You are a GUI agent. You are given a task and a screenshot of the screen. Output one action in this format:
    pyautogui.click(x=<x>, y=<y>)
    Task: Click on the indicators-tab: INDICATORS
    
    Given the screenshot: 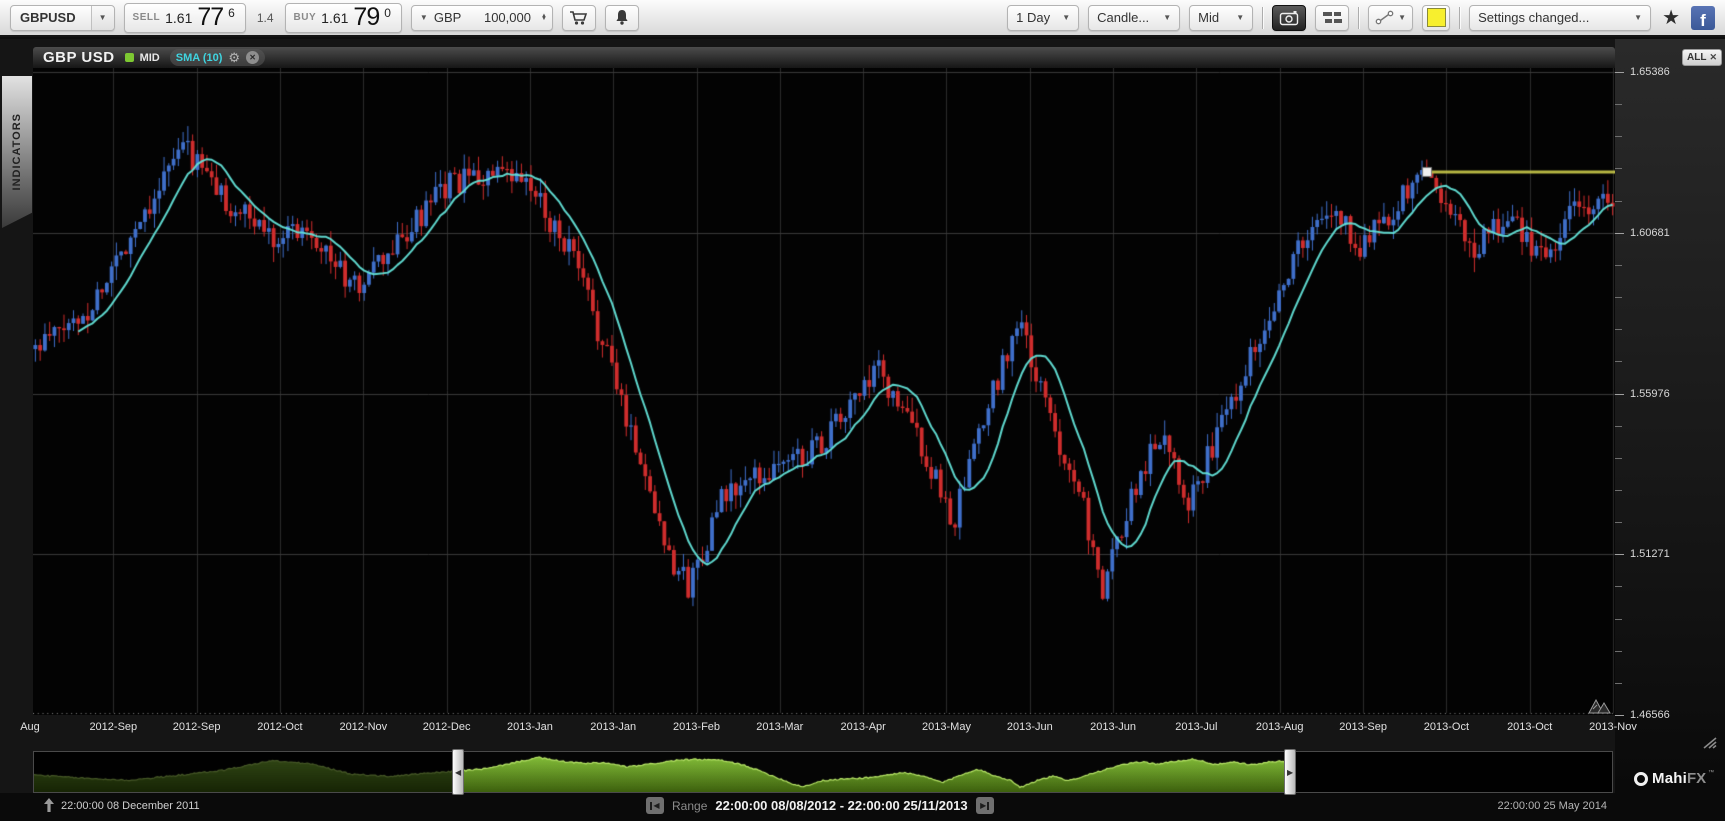 What is the action you would take?
    pyautogui.click(x=17, y=152)
    